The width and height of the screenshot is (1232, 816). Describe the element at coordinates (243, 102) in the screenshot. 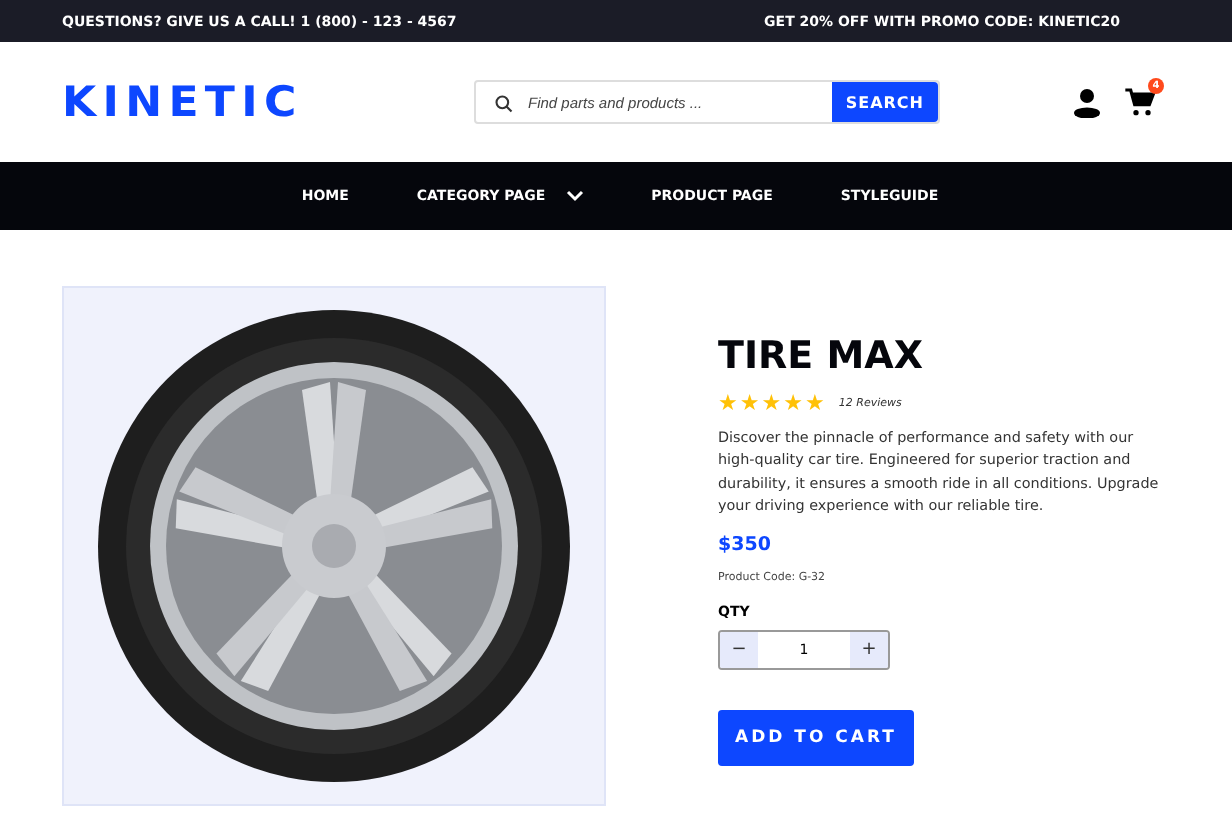

I see `logo: KINETIC` at that location.